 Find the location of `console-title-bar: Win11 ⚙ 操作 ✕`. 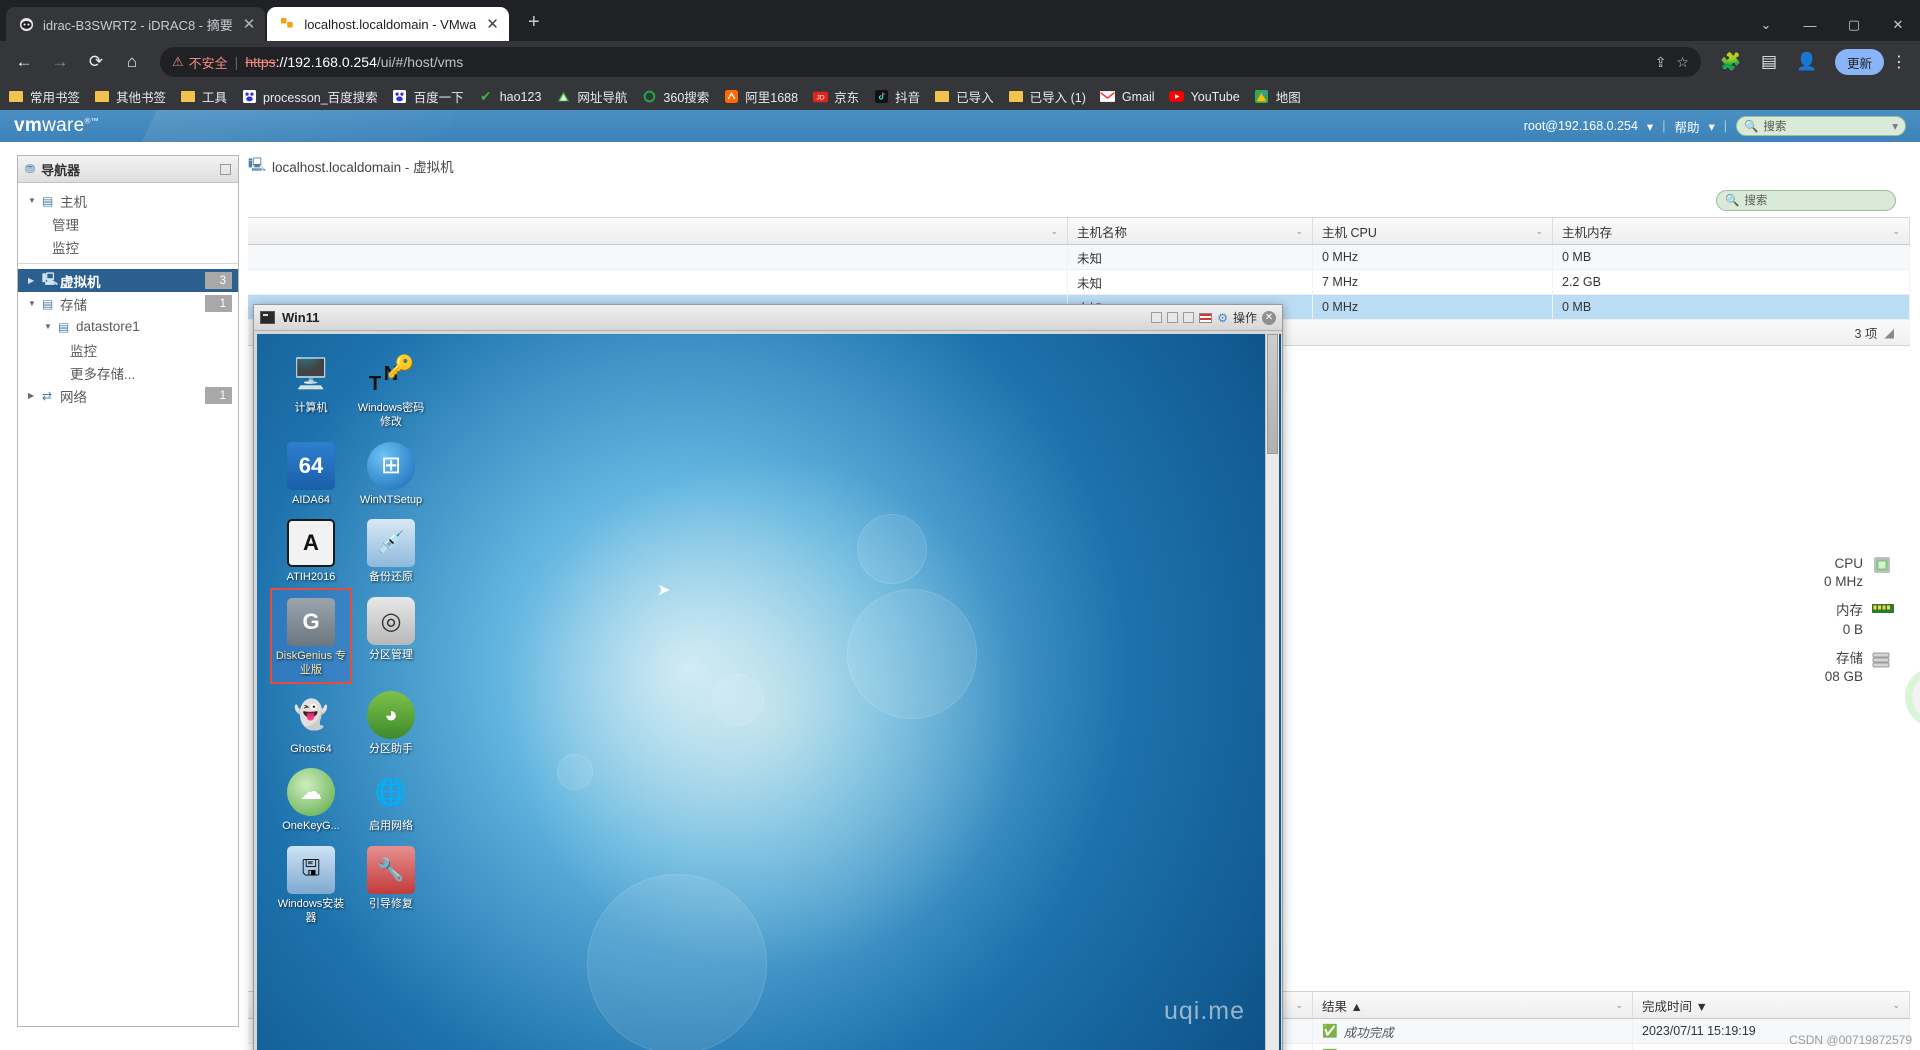

console-title-bar: Win11 ⚙ 操作 ✕ is located at coordinates (768, 318).